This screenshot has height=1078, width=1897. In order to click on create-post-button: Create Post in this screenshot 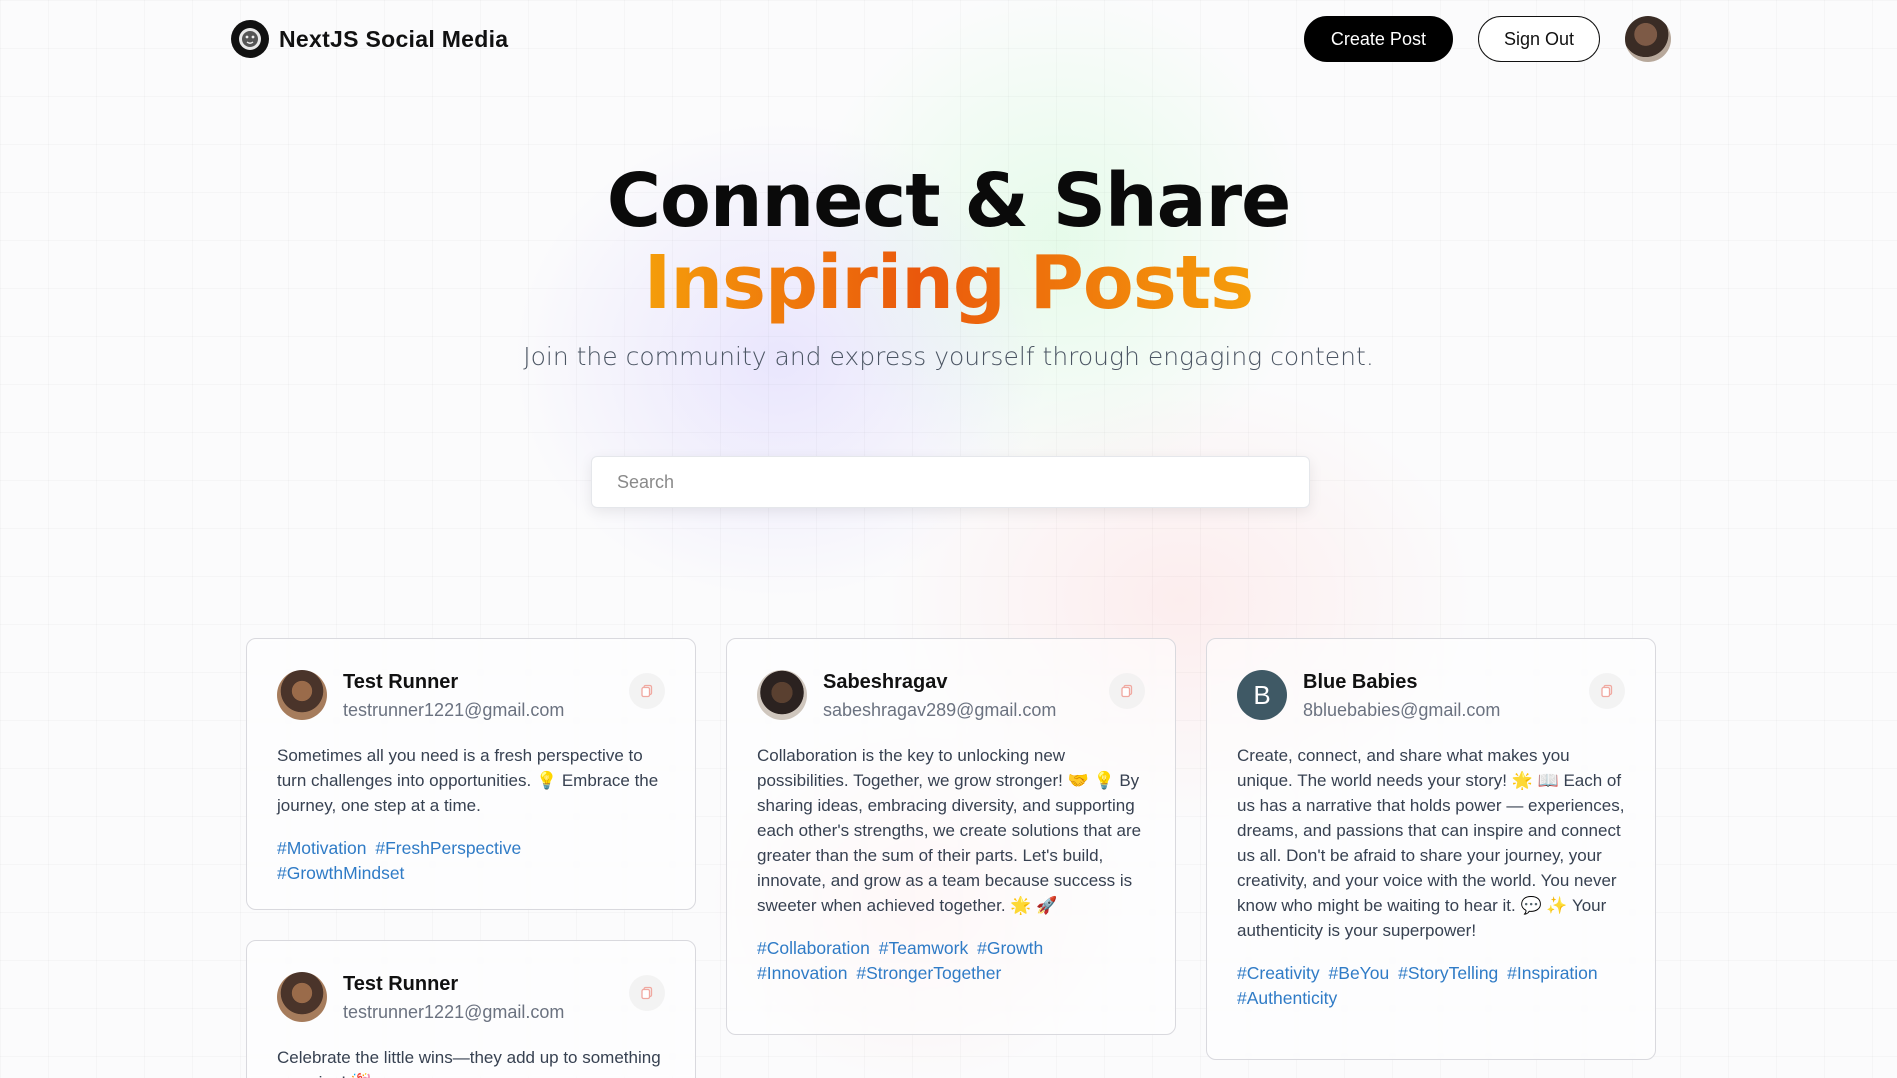, I will do `click(1378, 39)`.